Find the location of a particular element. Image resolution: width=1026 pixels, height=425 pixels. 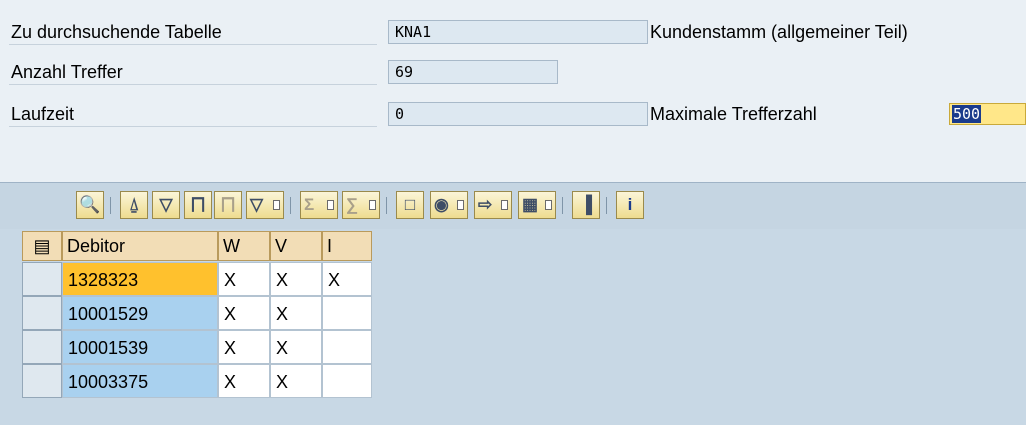

cell-i: X is located at coordinates (347, 279).